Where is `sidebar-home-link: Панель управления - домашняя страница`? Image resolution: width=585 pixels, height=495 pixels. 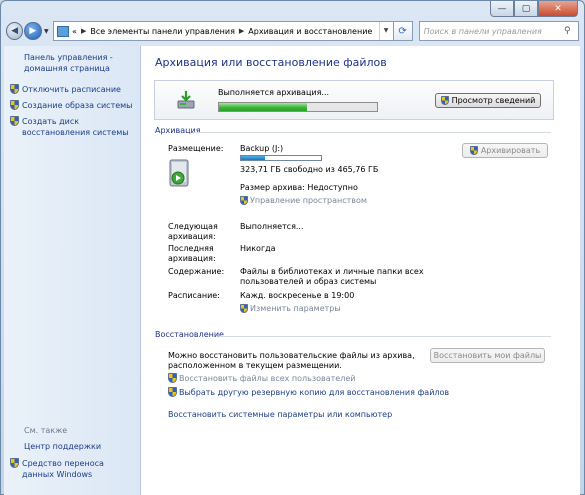 sidebar-home-link: Панель управления - домашняя страница is located at coordinates (79, 63).